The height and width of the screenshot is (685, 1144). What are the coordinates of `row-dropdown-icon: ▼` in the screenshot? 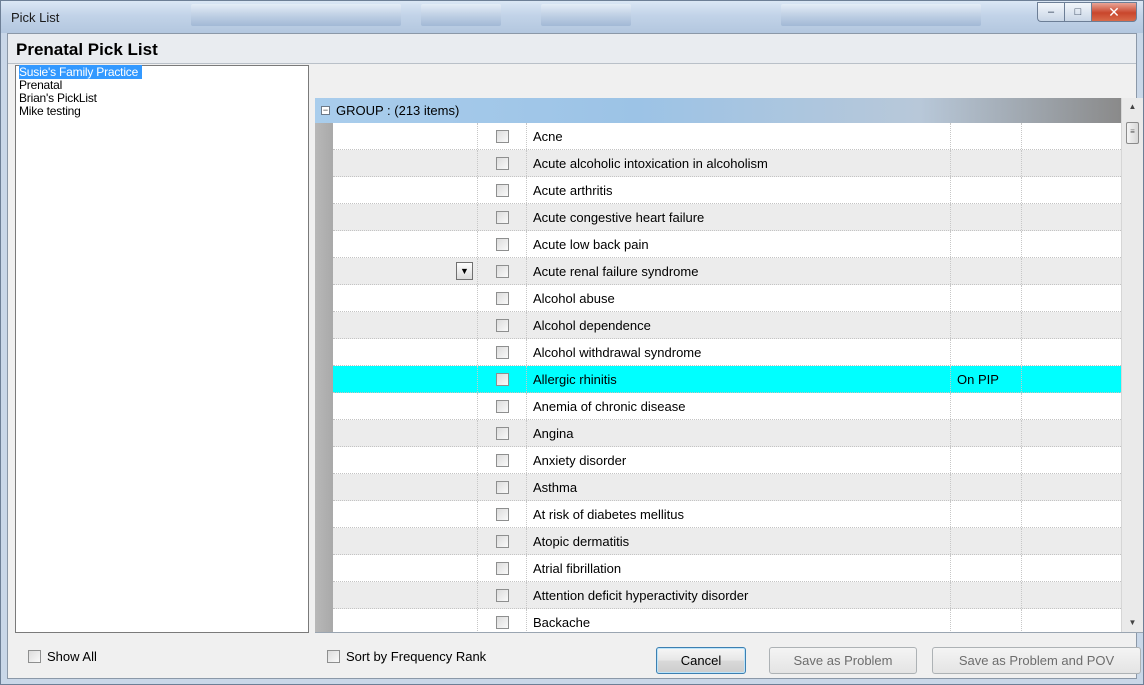 It's located at (464, 271).